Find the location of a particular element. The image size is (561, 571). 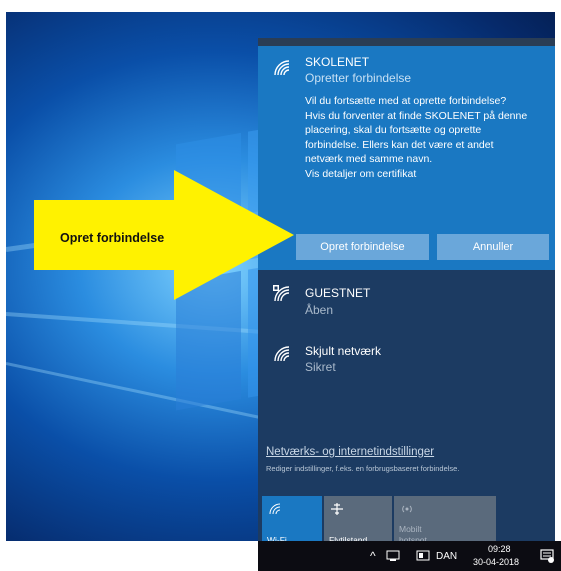

action-center-icon is located at coordinates (547, 556).